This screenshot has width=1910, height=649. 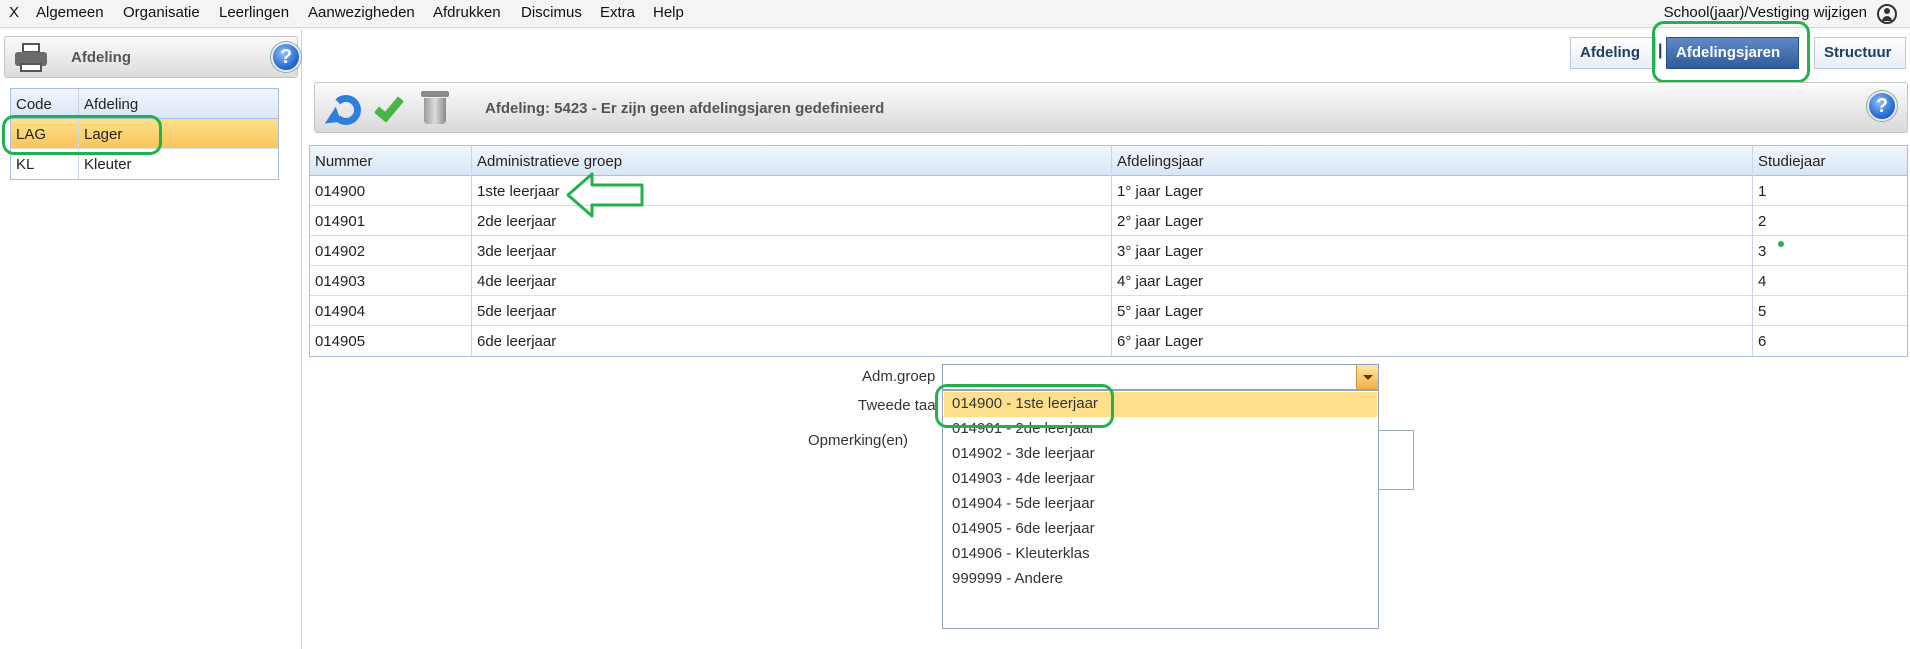 What do you see at coordinates (1023, 503) in the screenshot?
I see `dropdown-option: 014904 - 5de leerjaar` at bounding box center [1023, 503].